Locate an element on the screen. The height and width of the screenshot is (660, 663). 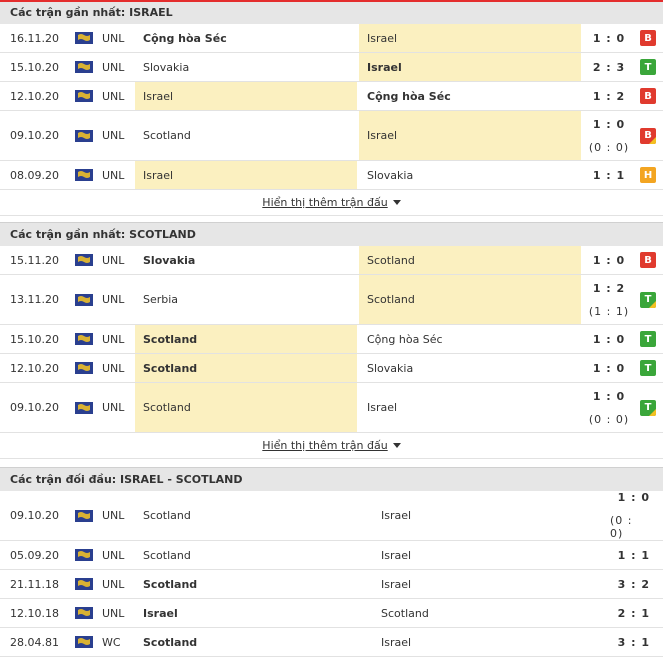
match-score: 1 : 2 (1 : 1) is located at coordinates (609, 299).